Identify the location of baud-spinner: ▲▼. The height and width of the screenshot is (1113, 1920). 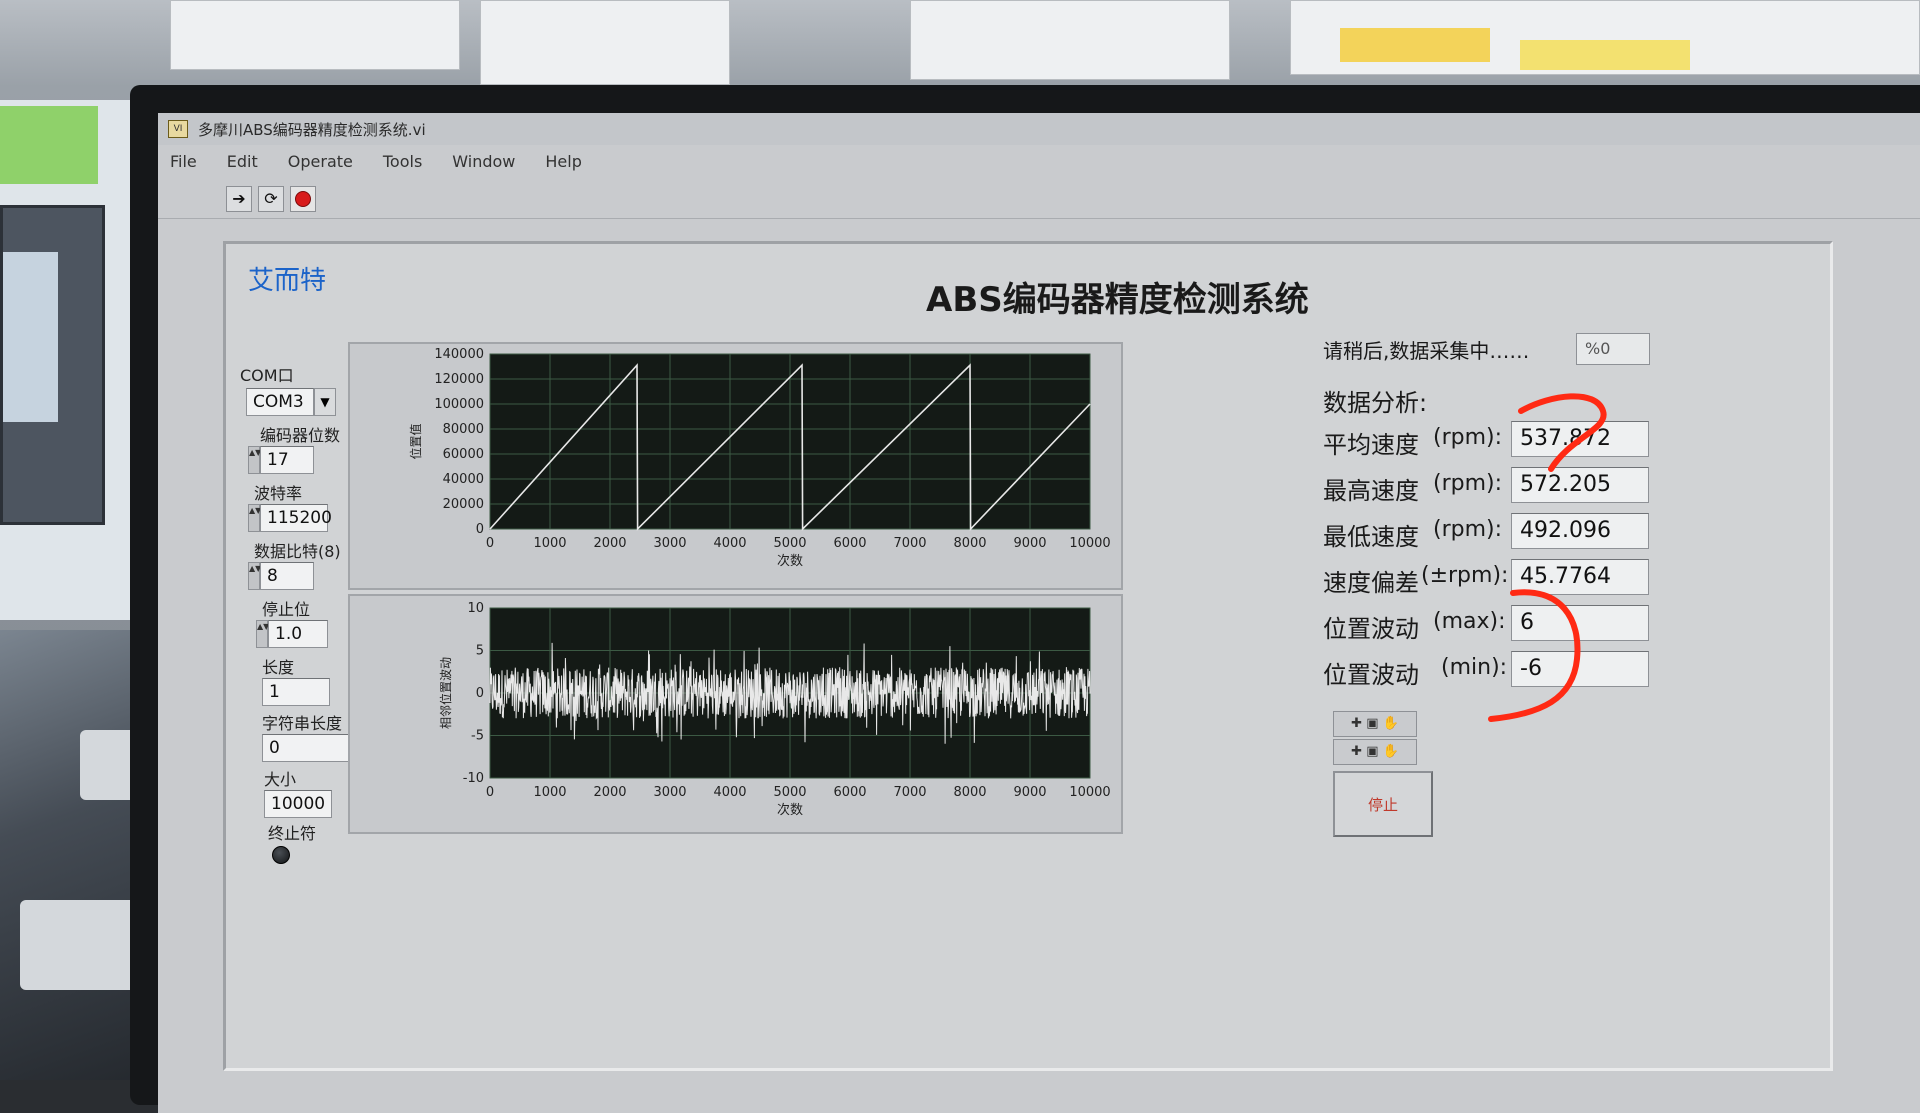
(254, 518).